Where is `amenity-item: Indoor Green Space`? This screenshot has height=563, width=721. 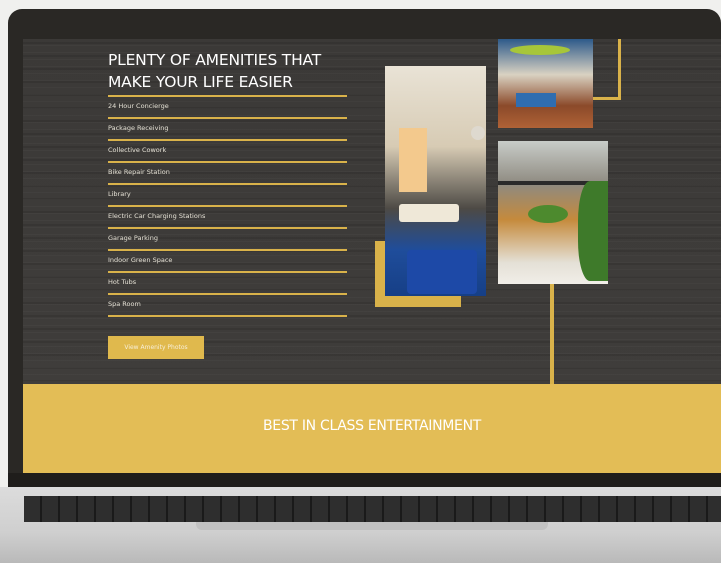 amenity-item: Indoor Green Space is located at coordinates (227, 262).